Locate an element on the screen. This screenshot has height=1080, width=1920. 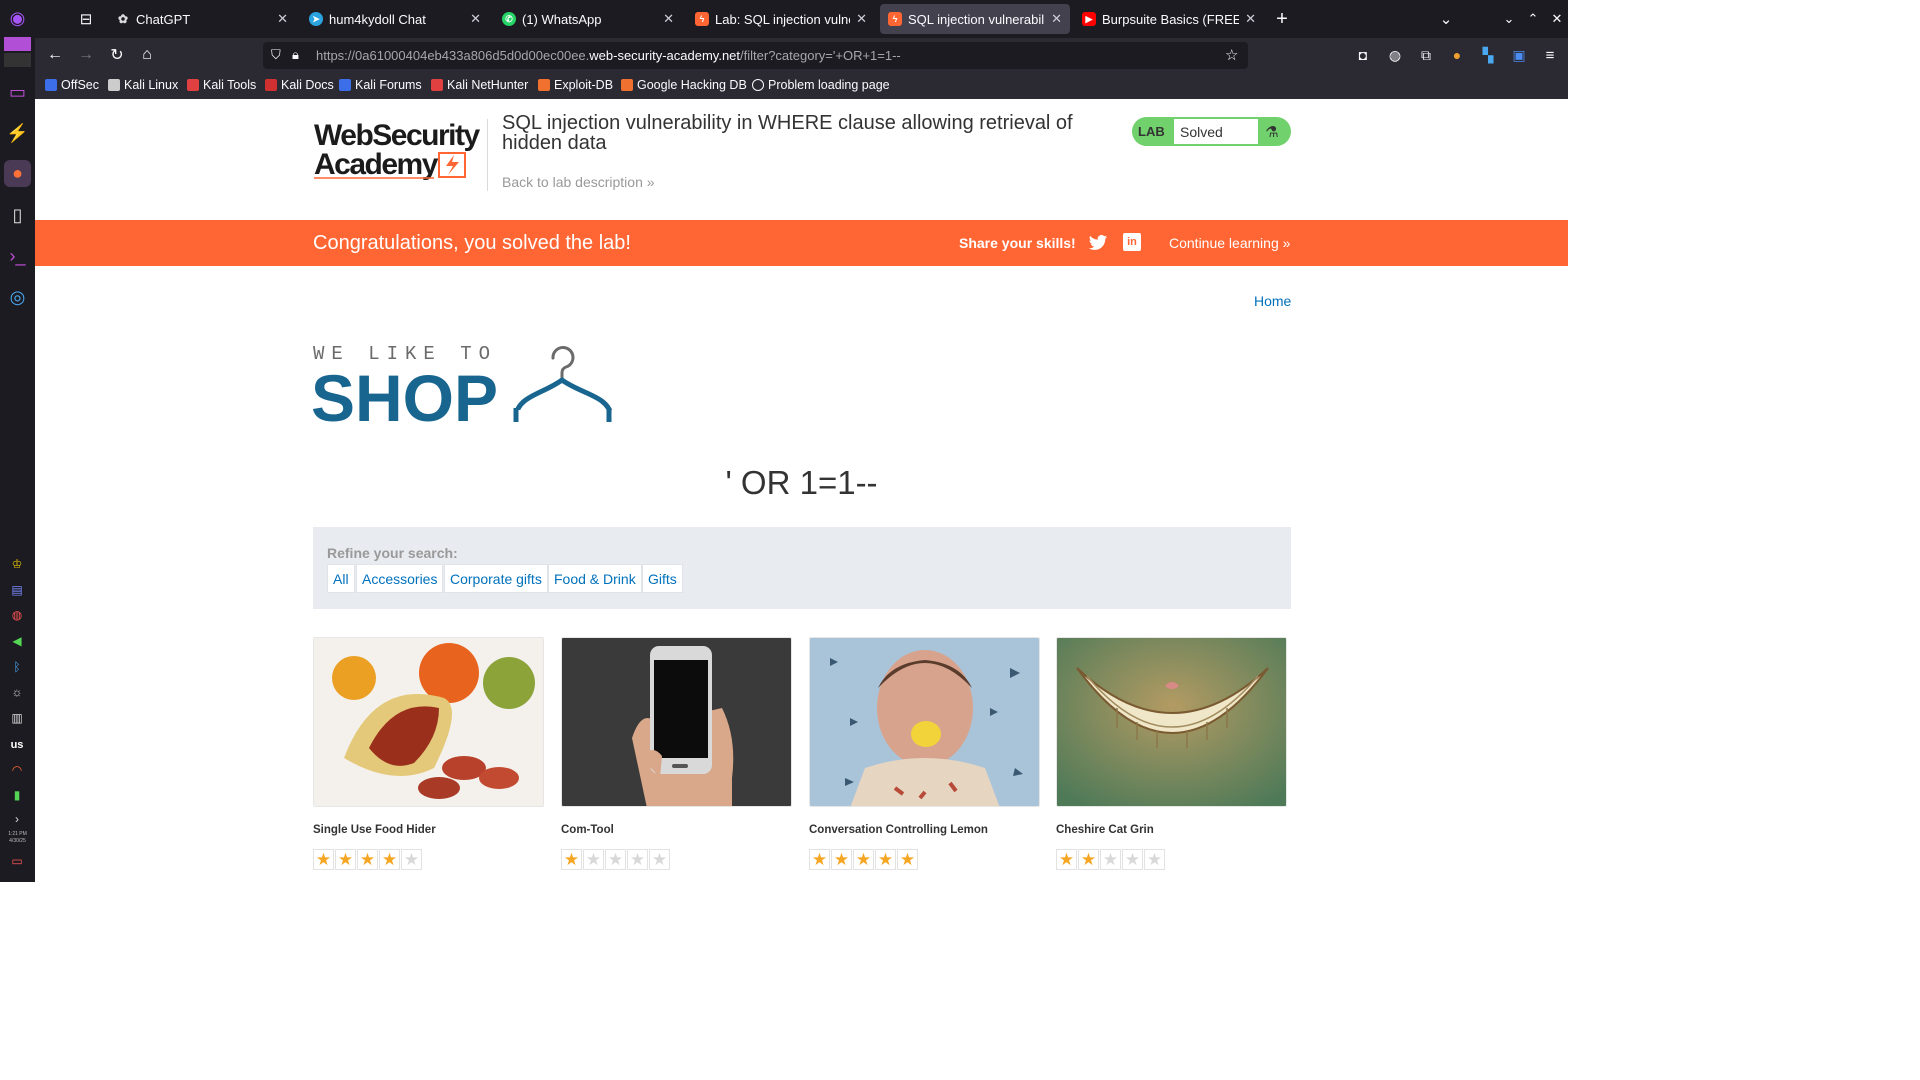
extensions-icon: ⧉ is located at coordinates (1426, 55).